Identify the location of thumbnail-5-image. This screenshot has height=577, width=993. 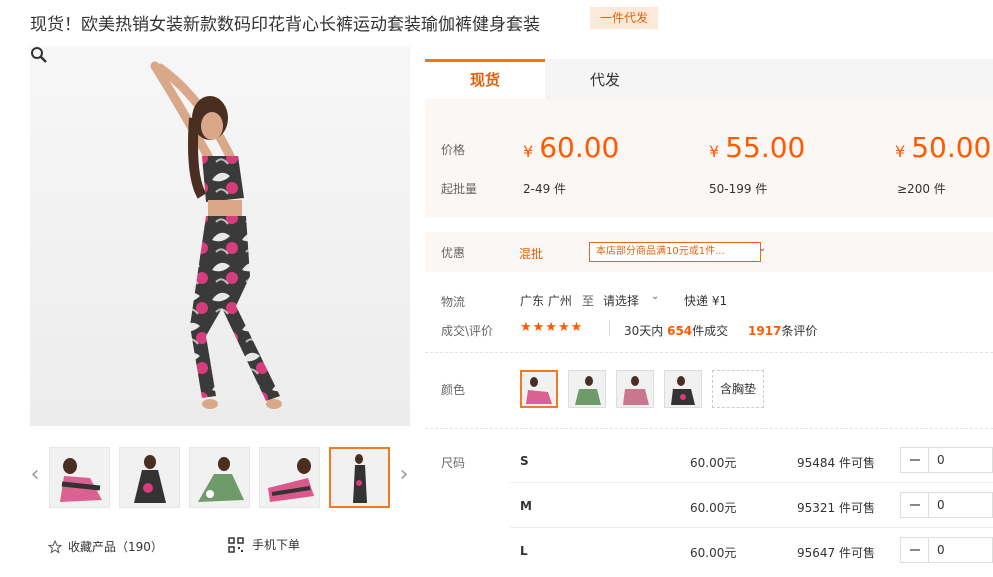
(359, 477).